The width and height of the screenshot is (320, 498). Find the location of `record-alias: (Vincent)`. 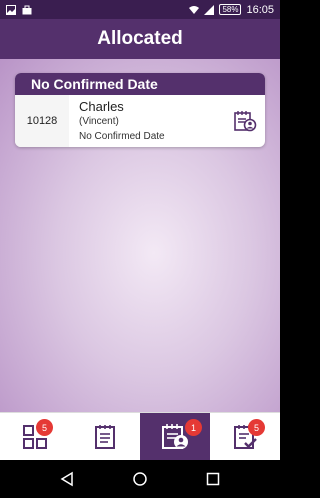

record-alias: (Vincent) is located at coordinates (99, 121).